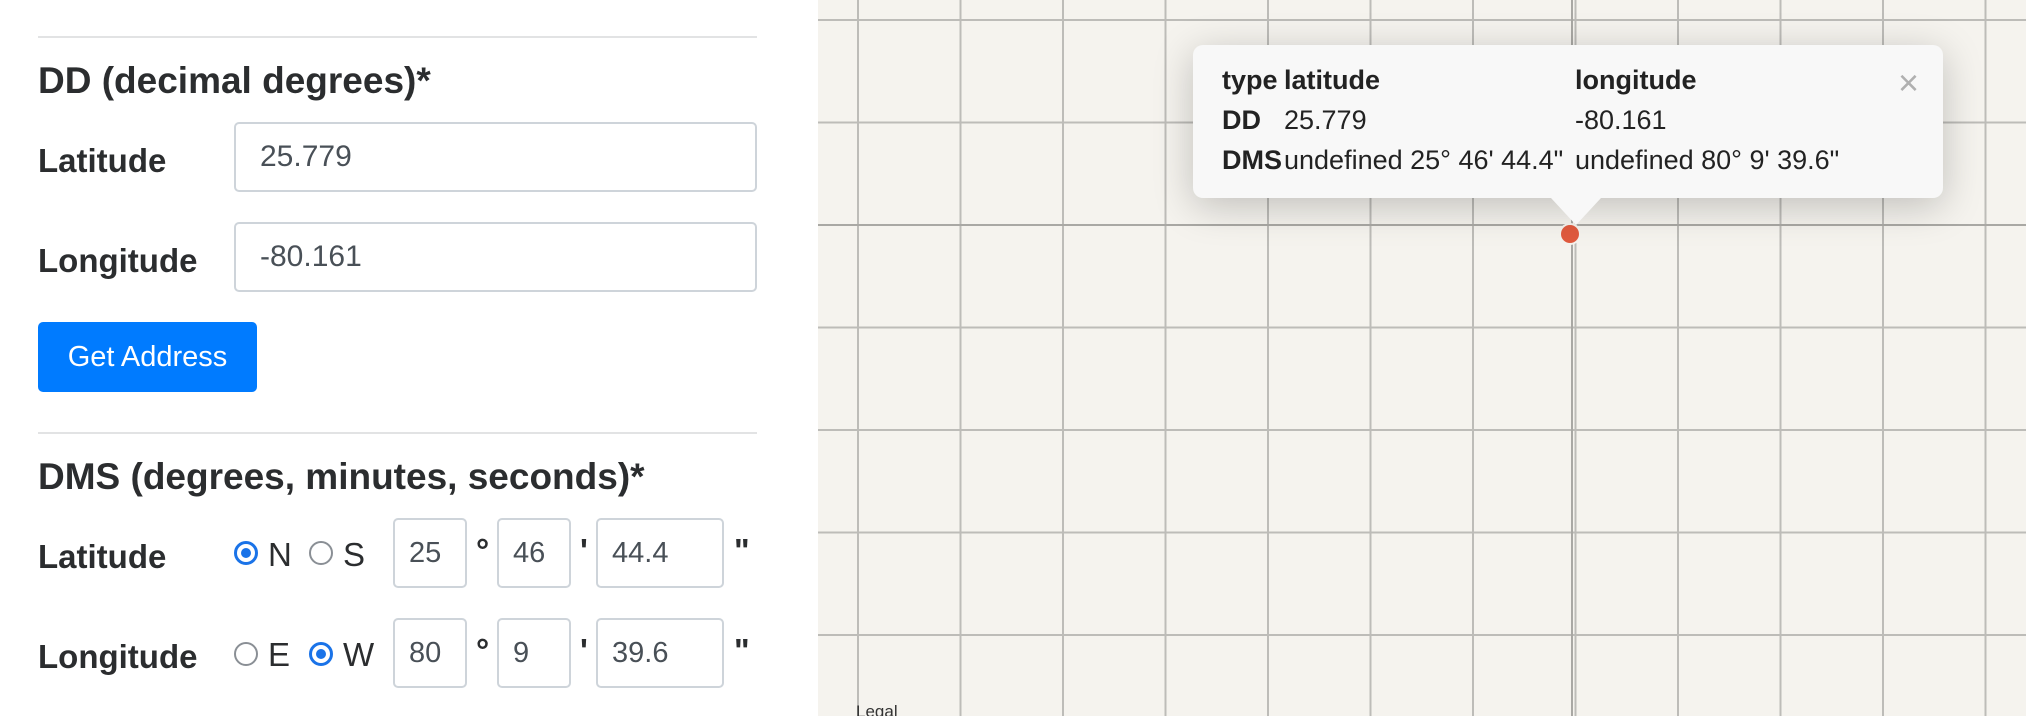 The image size is (2026, 716). What do you see at coordinates (660, 553) in the screenshot?
I see `lat-seconds-input` at bounding box center [660, 553].